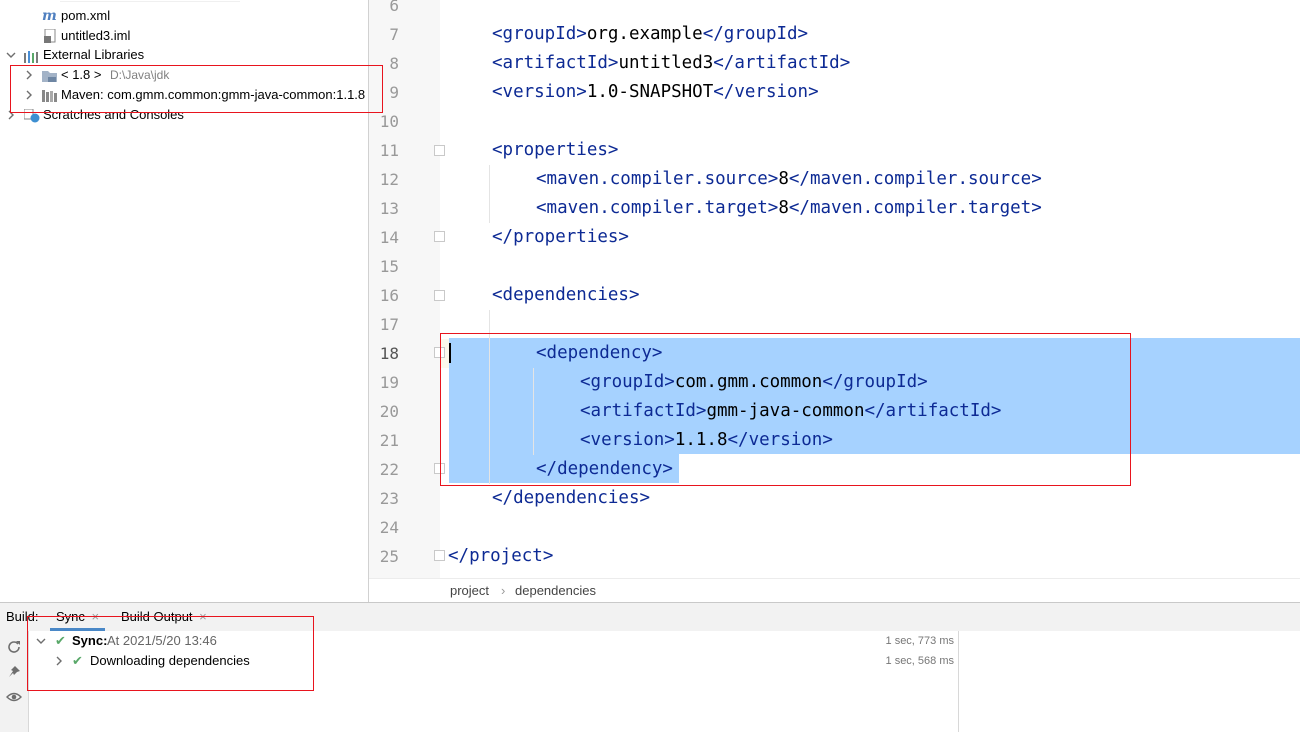  Describe the element at coordinates (754, 382) in the screenshot. I see `code-line-19: <groupId>com.gmm.common</groupId>` at that location.